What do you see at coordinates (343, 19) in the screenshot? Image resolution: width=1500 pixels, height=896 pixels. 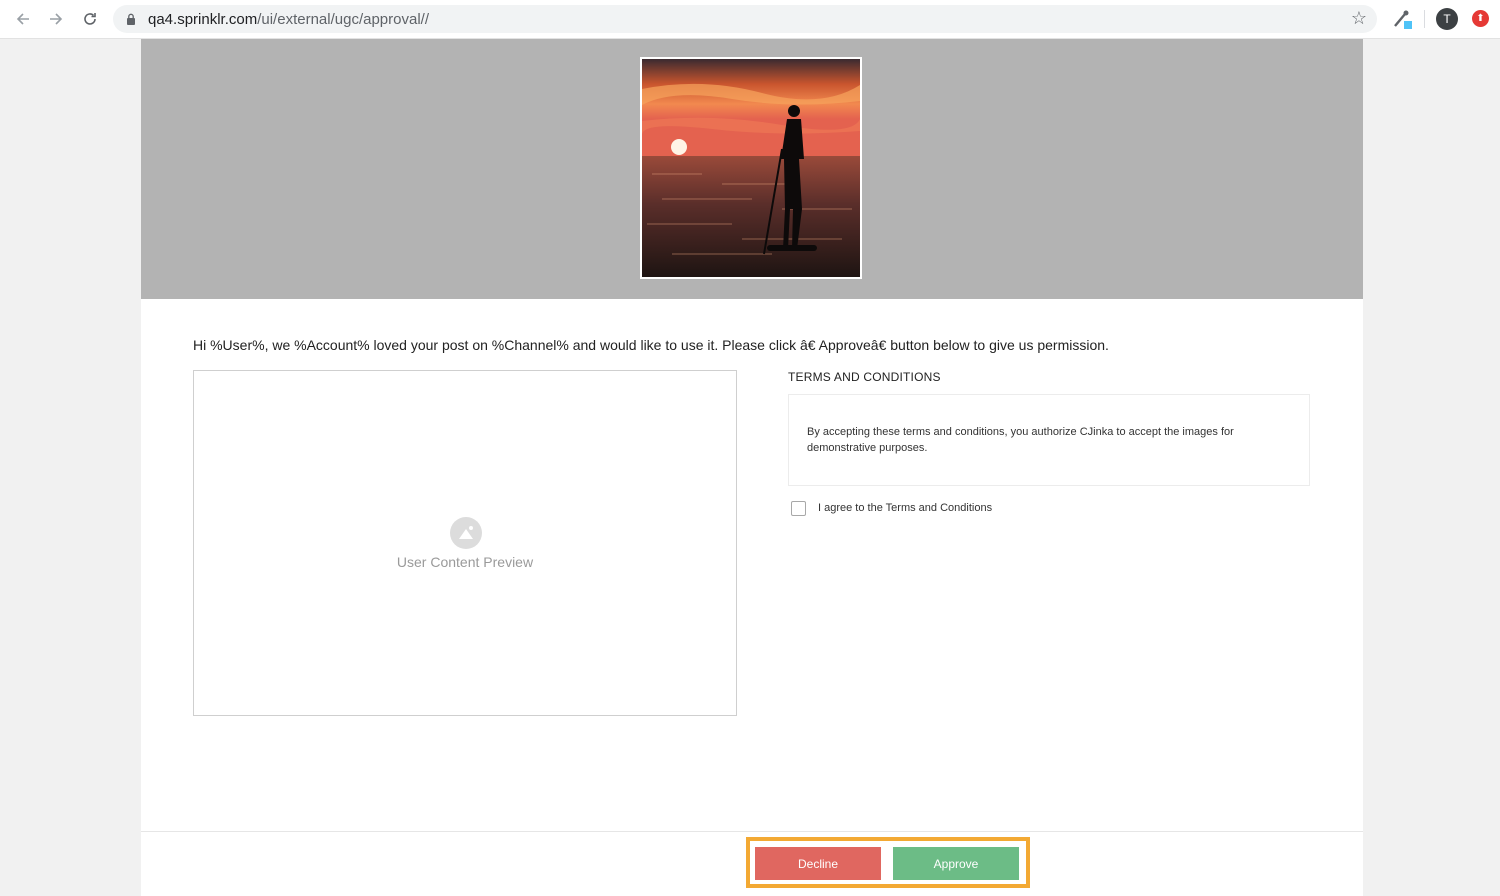 I see `url-path: /ui/external/ugc/approval//` at bounding box center [343, 19].